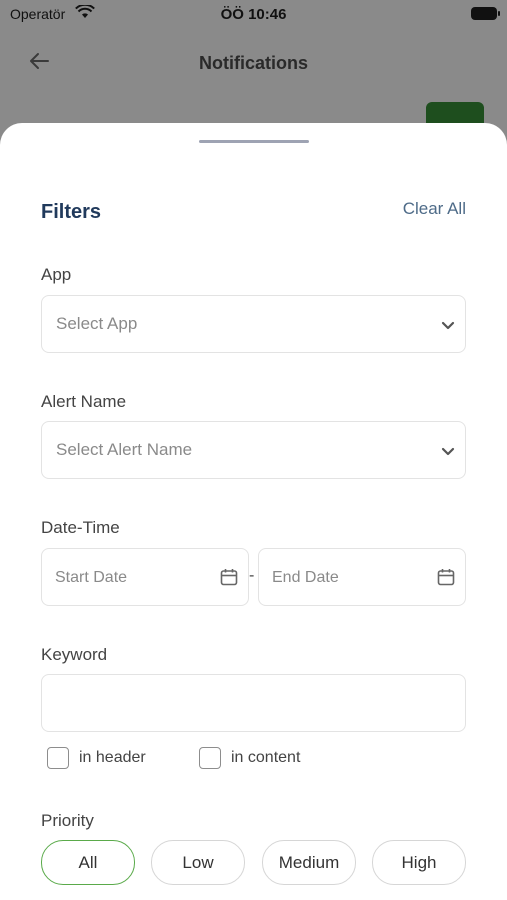 Image resolution: width=507 pixels, height=900 pixels. Describe the element at coordinates (56, 274) in the screenshot. I see `app-label: App` at that location.